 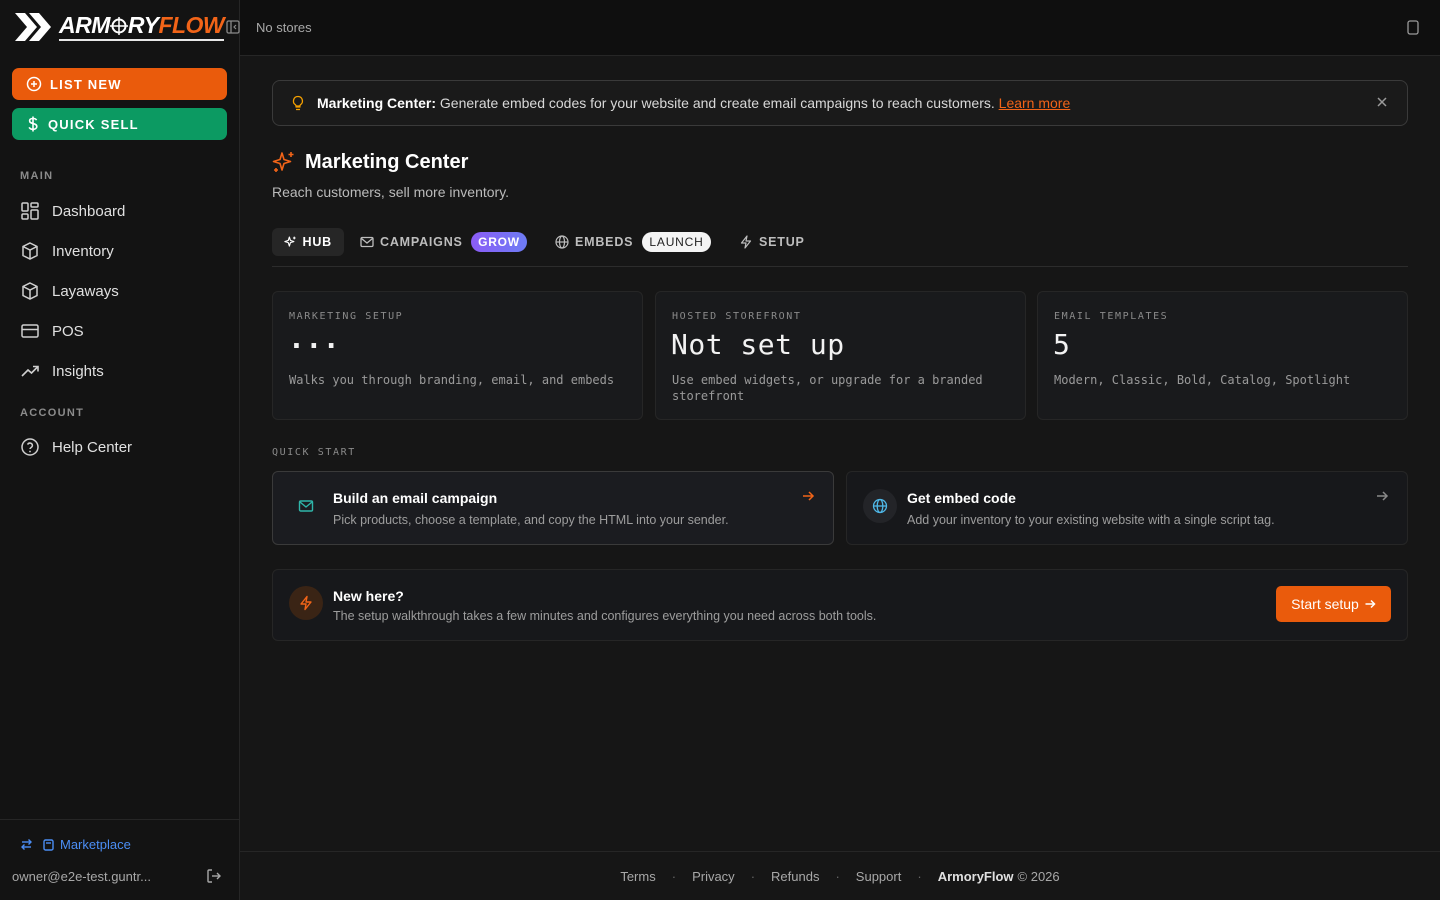 What do you see at coordinates (284, 27) in the screenshot?
I see `store-selector: No stores` at bounding box center [284, 27].